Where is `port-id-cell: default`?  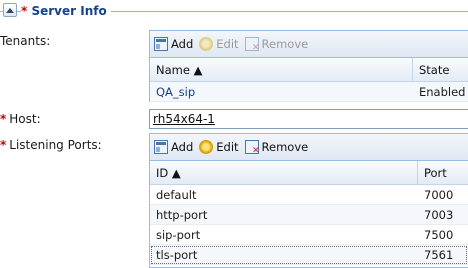 port-id-cell: default is located at coordinates (176, 194).